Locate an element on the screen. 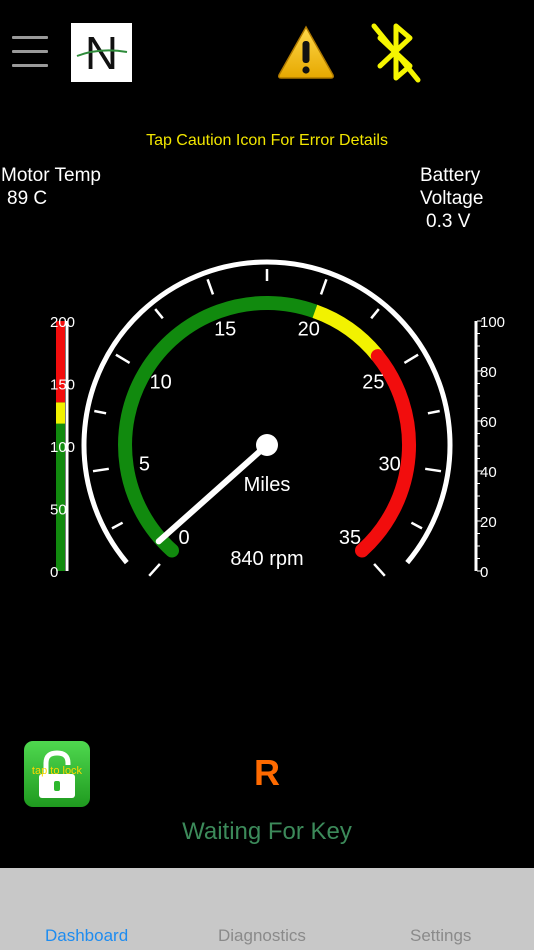 The height and width of the screenshot is (950, 534). temp-bar-tick-label: 0 is located at coordinates (54, 572).